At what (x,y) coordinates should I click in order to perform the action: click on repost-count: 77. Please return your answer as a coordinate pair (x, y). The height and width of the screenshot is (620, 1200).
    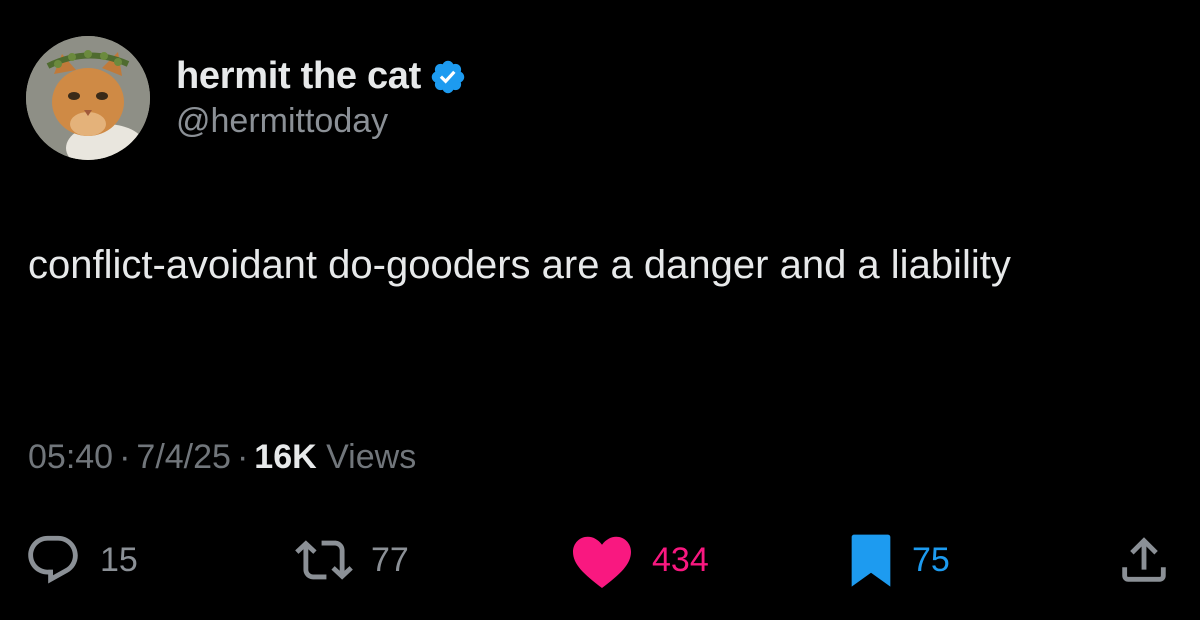
    Looking at the image, I should click on (390, 559).